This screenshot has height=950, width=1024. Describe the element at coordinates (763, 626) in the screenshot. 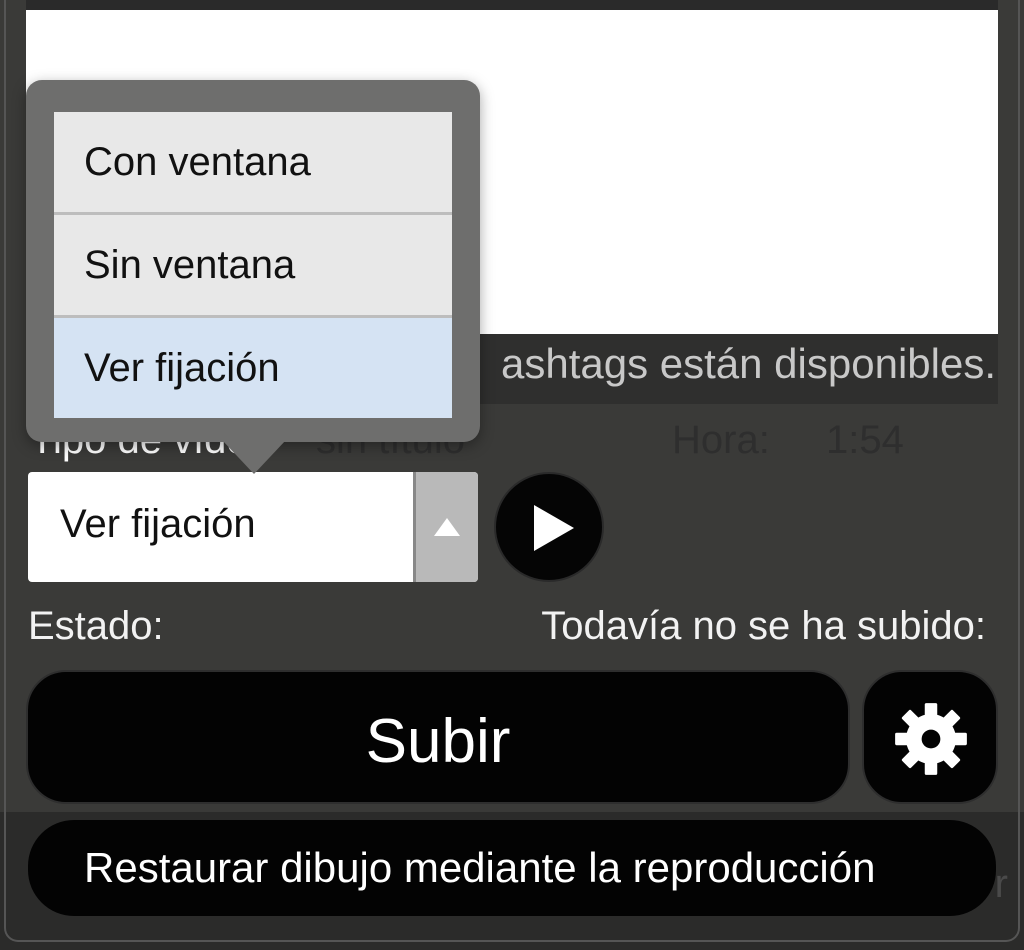

I see `status-value: Todavía no se ha subido:` at that location.